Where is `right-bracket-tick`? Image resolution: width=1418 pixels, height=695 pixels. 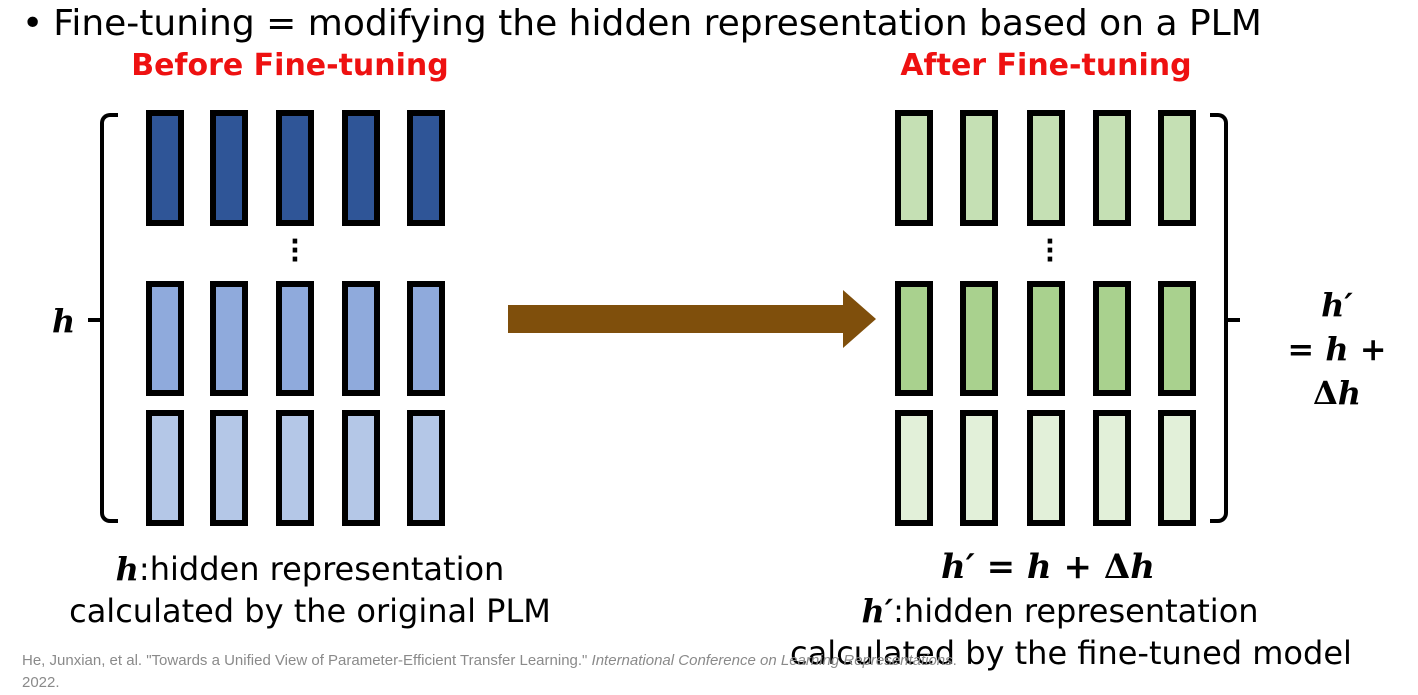 right-bracket-tick is located at coordinates (1233, 320).